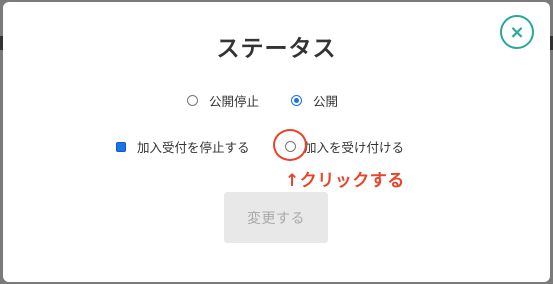  What do you see at coordinates (296, 100) in the screenshot?
I see `radio-publish` at bounding box center [296, 100].